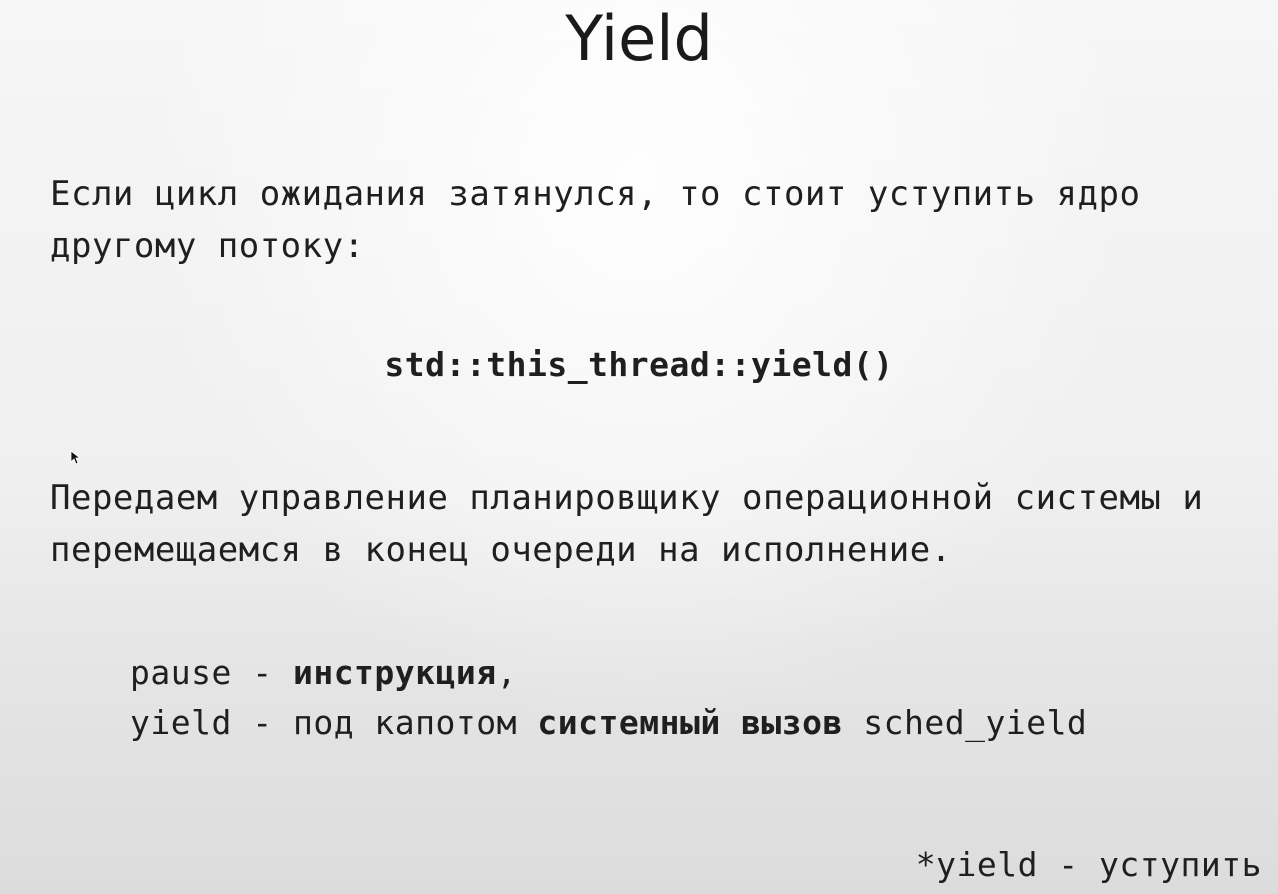 This screenshot has height=894, width=1278. Describe the element at coordinates (965, 722) in the screenshot. I see `note-yield-tail: sched_yield` at that location.